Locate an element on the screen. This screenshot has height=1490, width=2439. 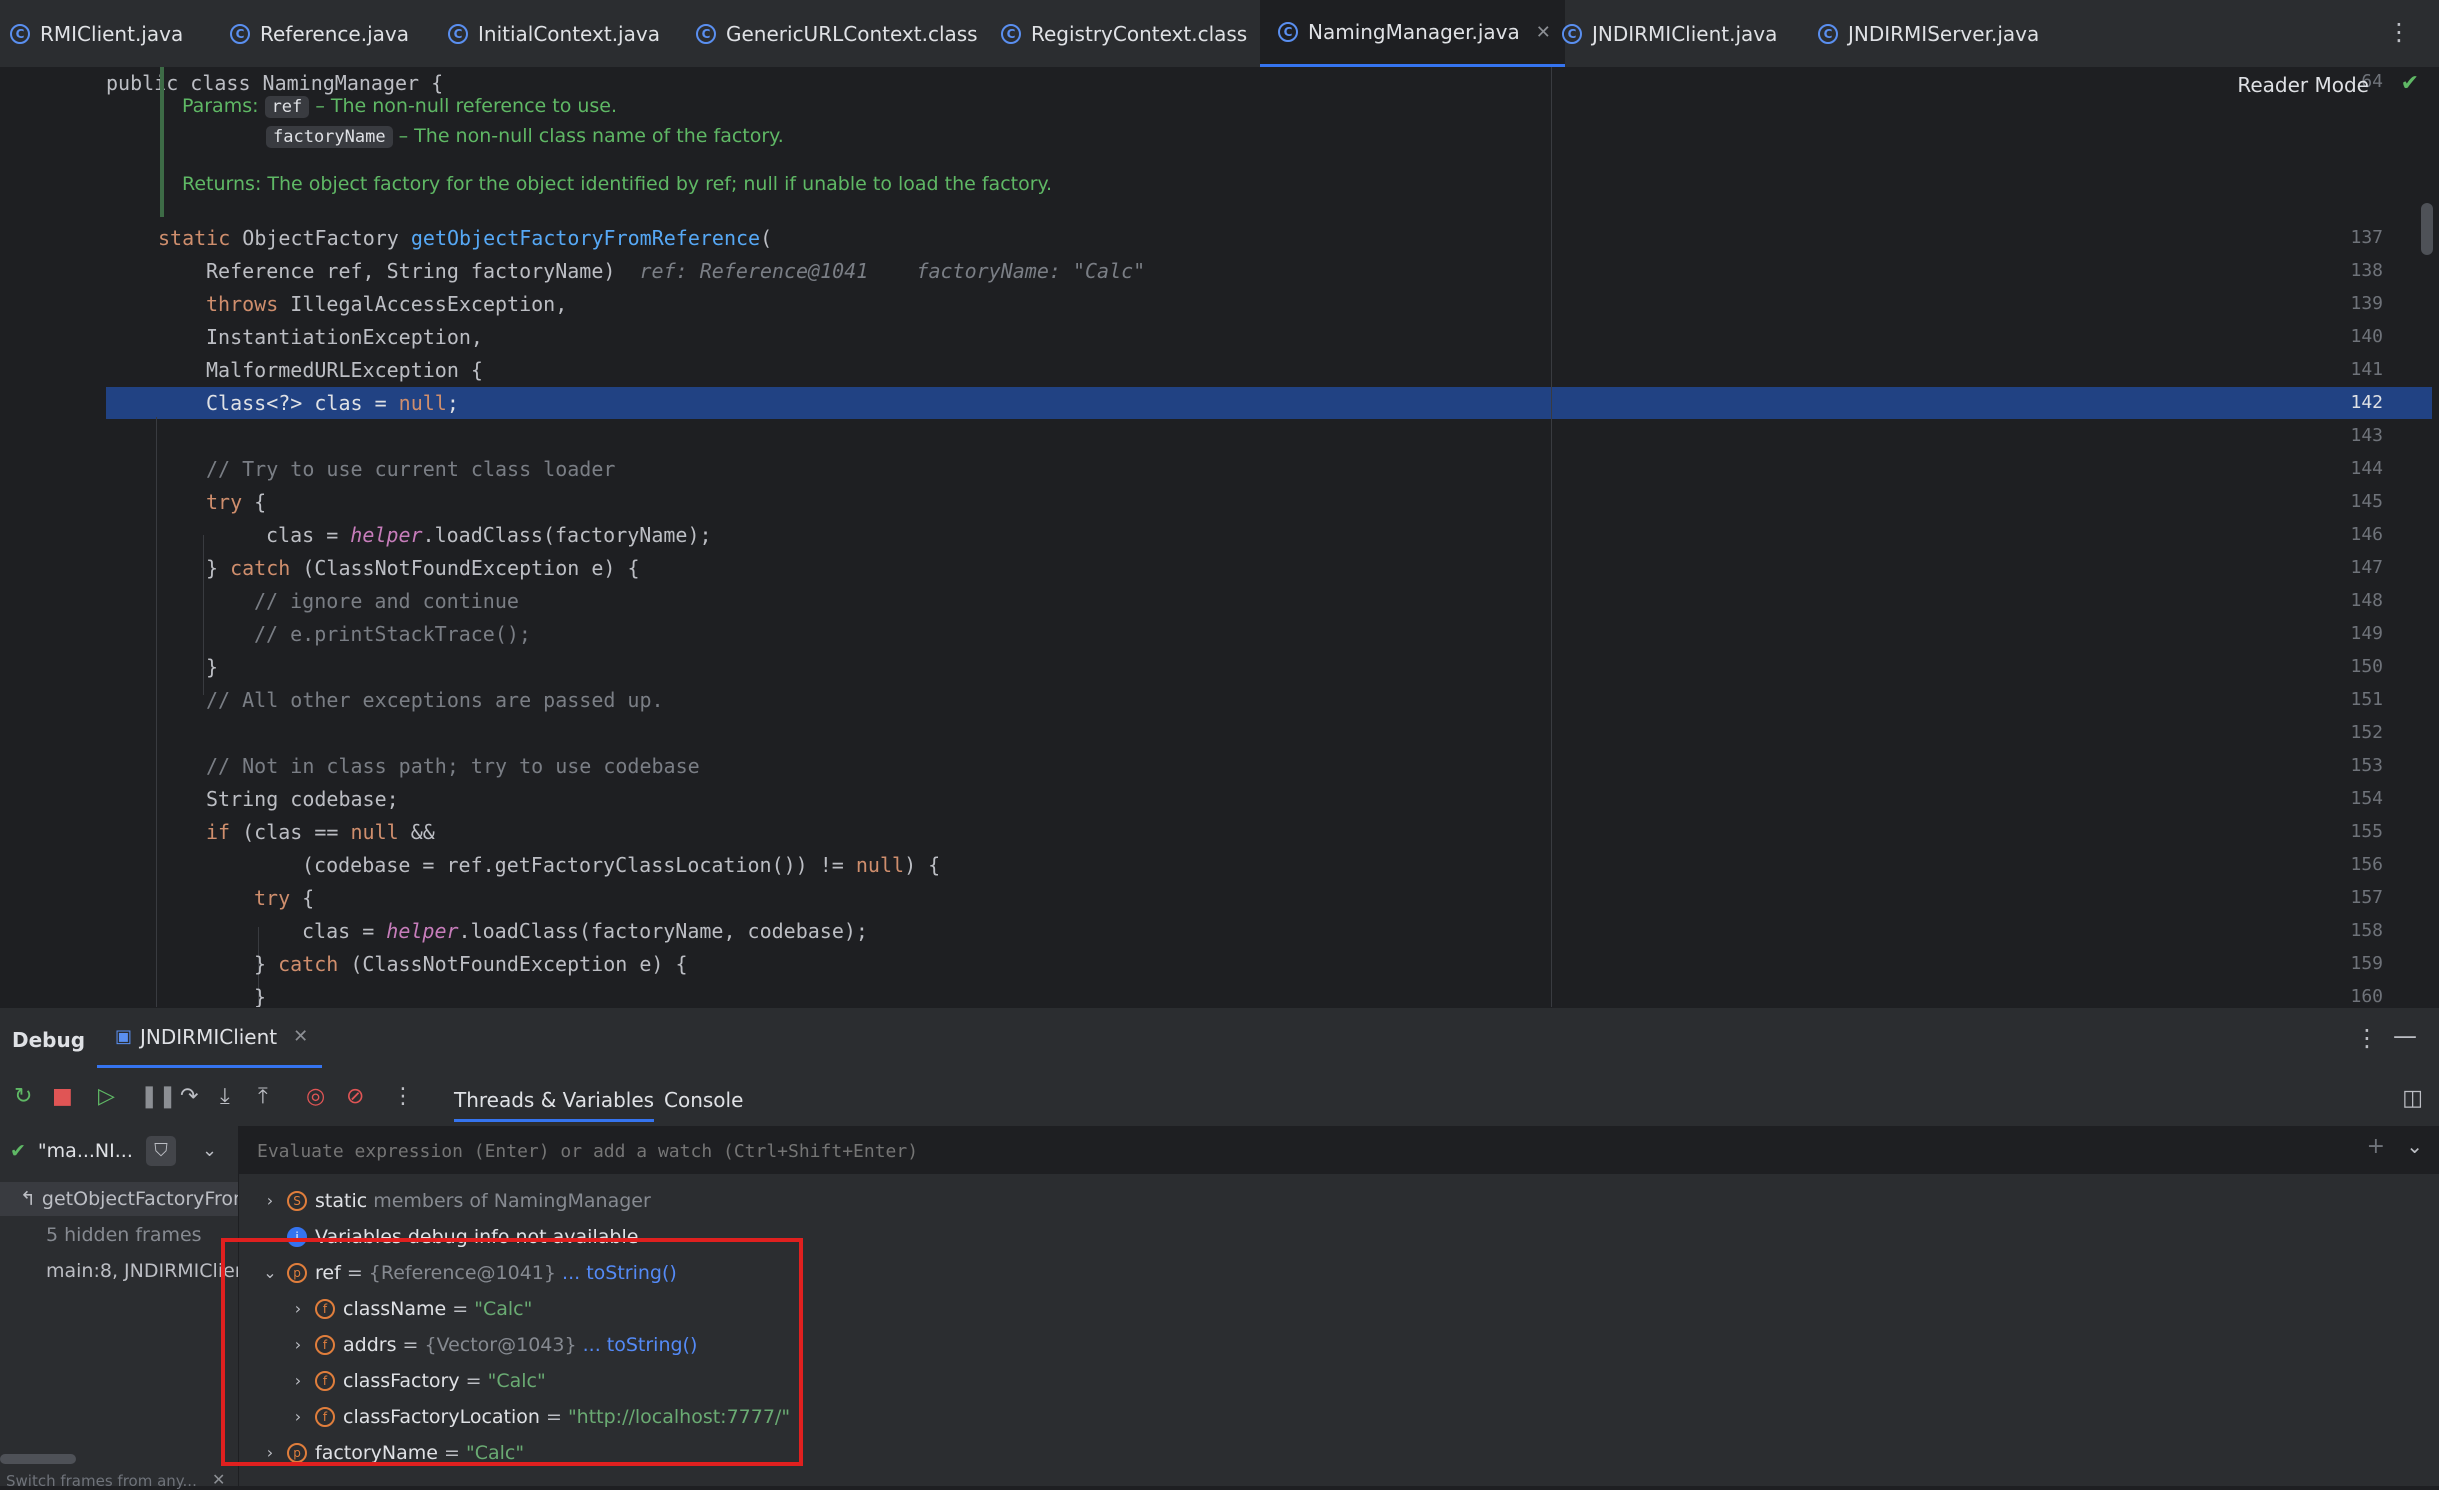
inline-debug-value: ref: Reference@1041 is located at coordinates (754, 271).